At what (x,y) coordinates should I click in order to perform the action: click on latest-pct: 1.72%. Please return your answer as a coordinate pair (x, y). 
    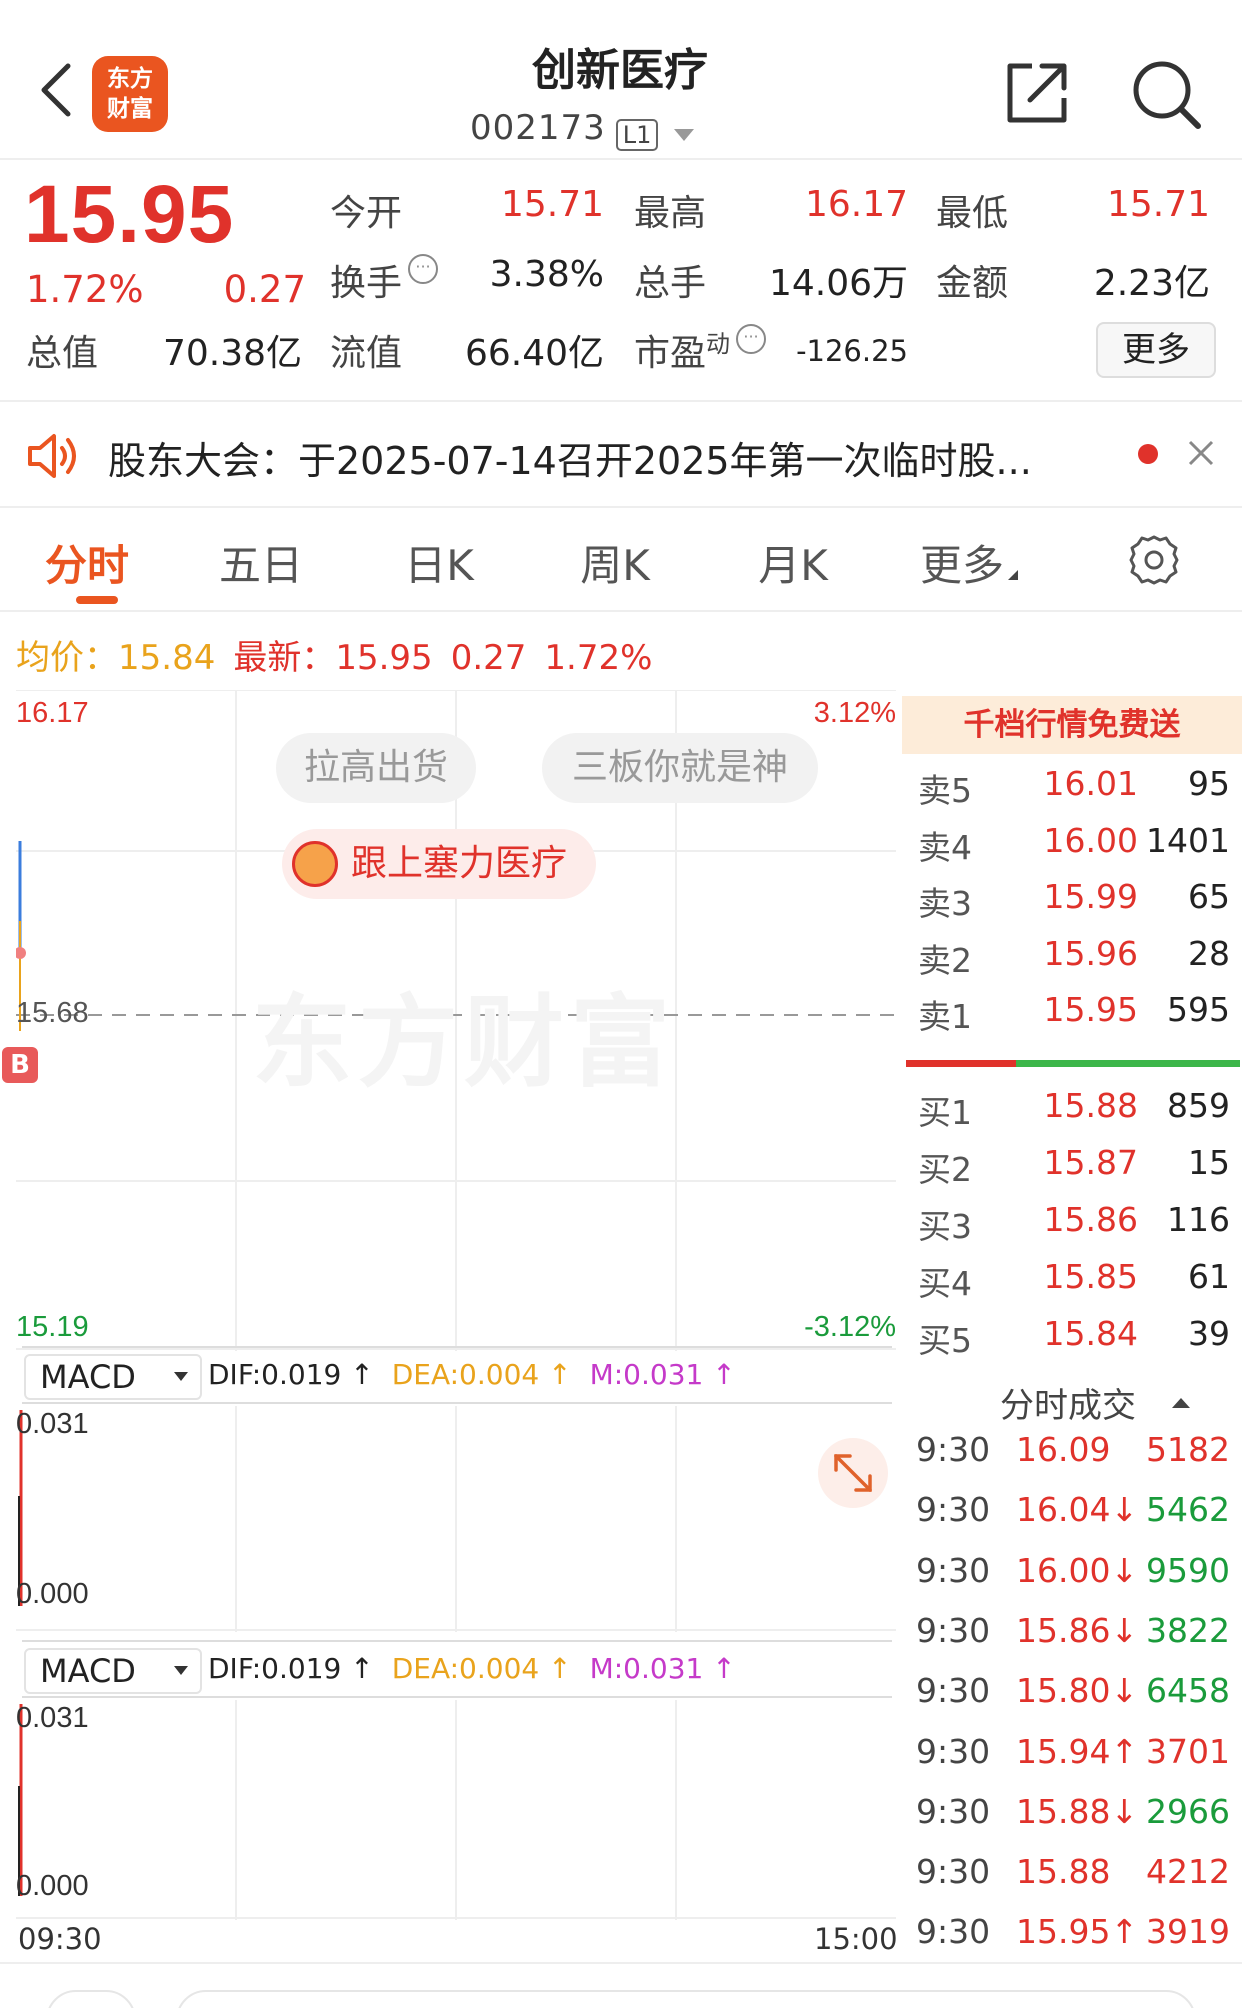
    Looking at the image, I should click on (598, 658).